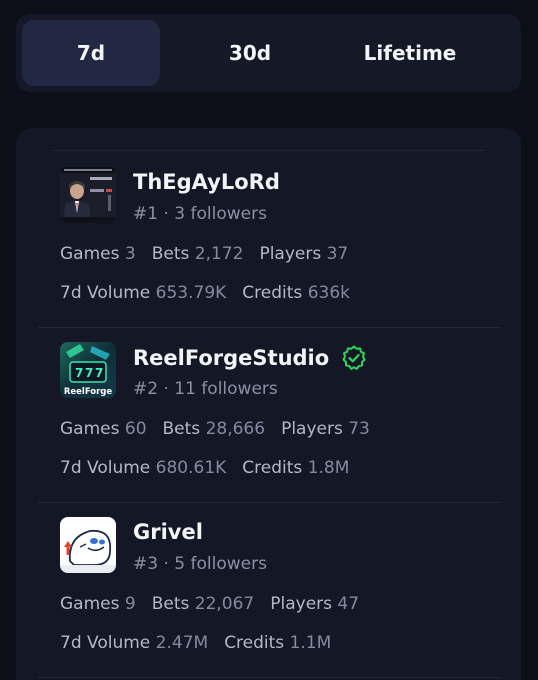 This screenshot has width=538, height=680. What do you see at coordinates (88, 392) in the screenshot?
I see `avatar-logo-text: ReelForge` at bounding box center [88, 392].